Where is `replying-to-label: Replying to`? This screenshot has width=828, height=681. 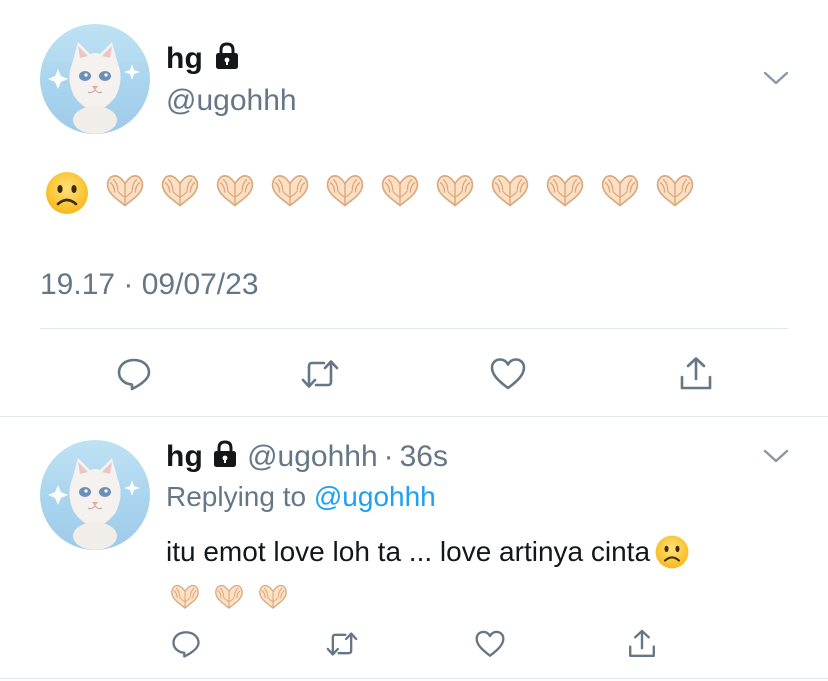 replying-to-label: Replying to is located at coordinates (236, 496).